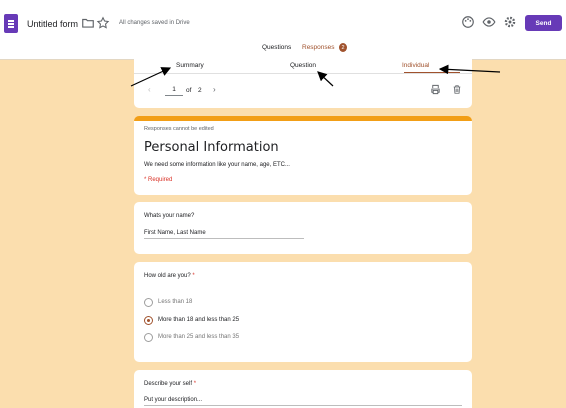 Image resolution: width=566 pixels, height=408 pixels. Describe the element at coordinates (52, 24) in the screenshot. I see `form-title-field: Untitled form` at that location.